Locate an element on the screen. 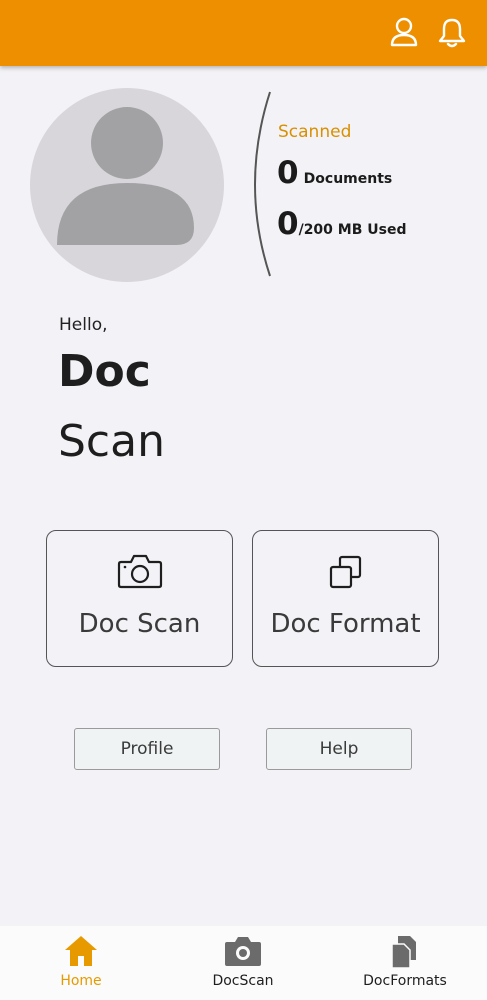 This screenshot has width=487, height=1000. storage-used: 0 is located at coordinates (288, 224).